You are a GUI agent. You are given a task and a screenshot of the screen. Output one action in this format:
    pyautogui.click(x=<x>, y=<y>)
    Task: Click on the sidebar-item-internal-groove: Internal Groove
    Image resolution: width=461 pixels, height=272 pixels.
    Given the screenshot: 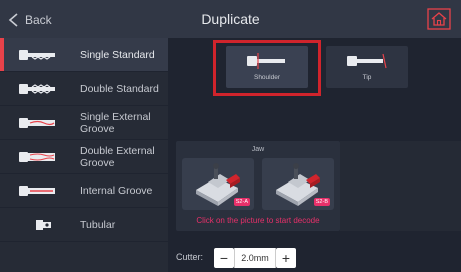 What is the action you would take?
    pyautogui.click(x=84, y=191)
    